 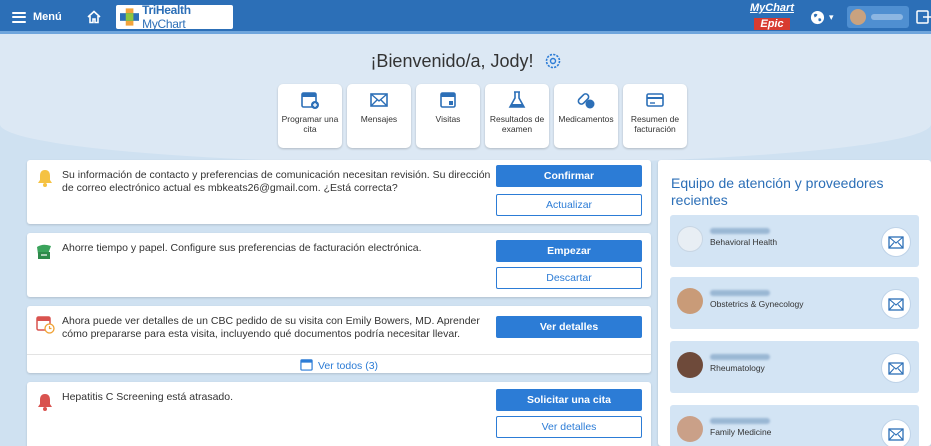 I want to click on provider-card: Family Medicine, so click(x=794, y=425).